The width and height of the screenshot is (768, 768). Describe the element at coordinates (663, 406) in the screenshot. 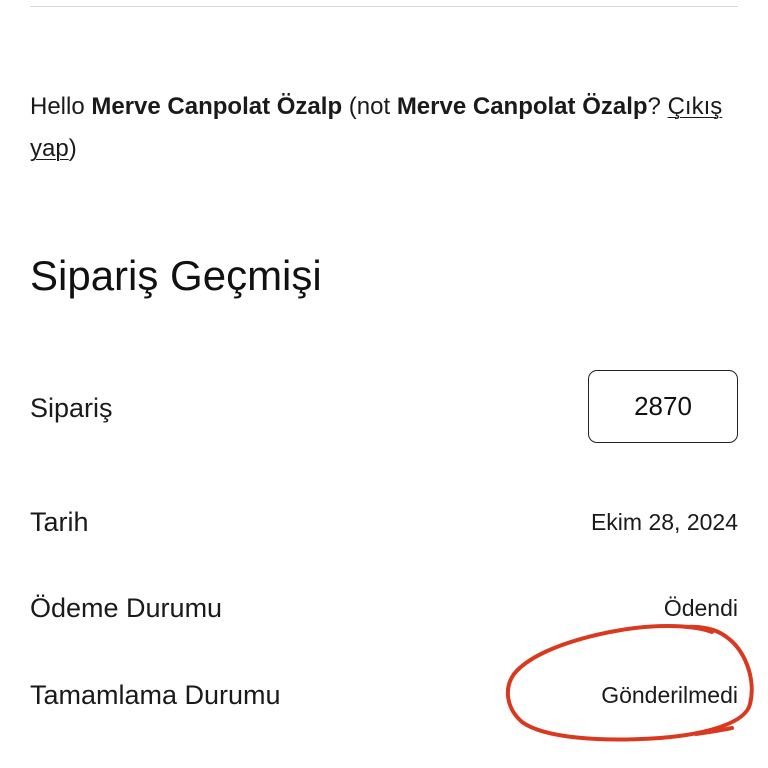

I see `order-number-button: 2870` at that location.